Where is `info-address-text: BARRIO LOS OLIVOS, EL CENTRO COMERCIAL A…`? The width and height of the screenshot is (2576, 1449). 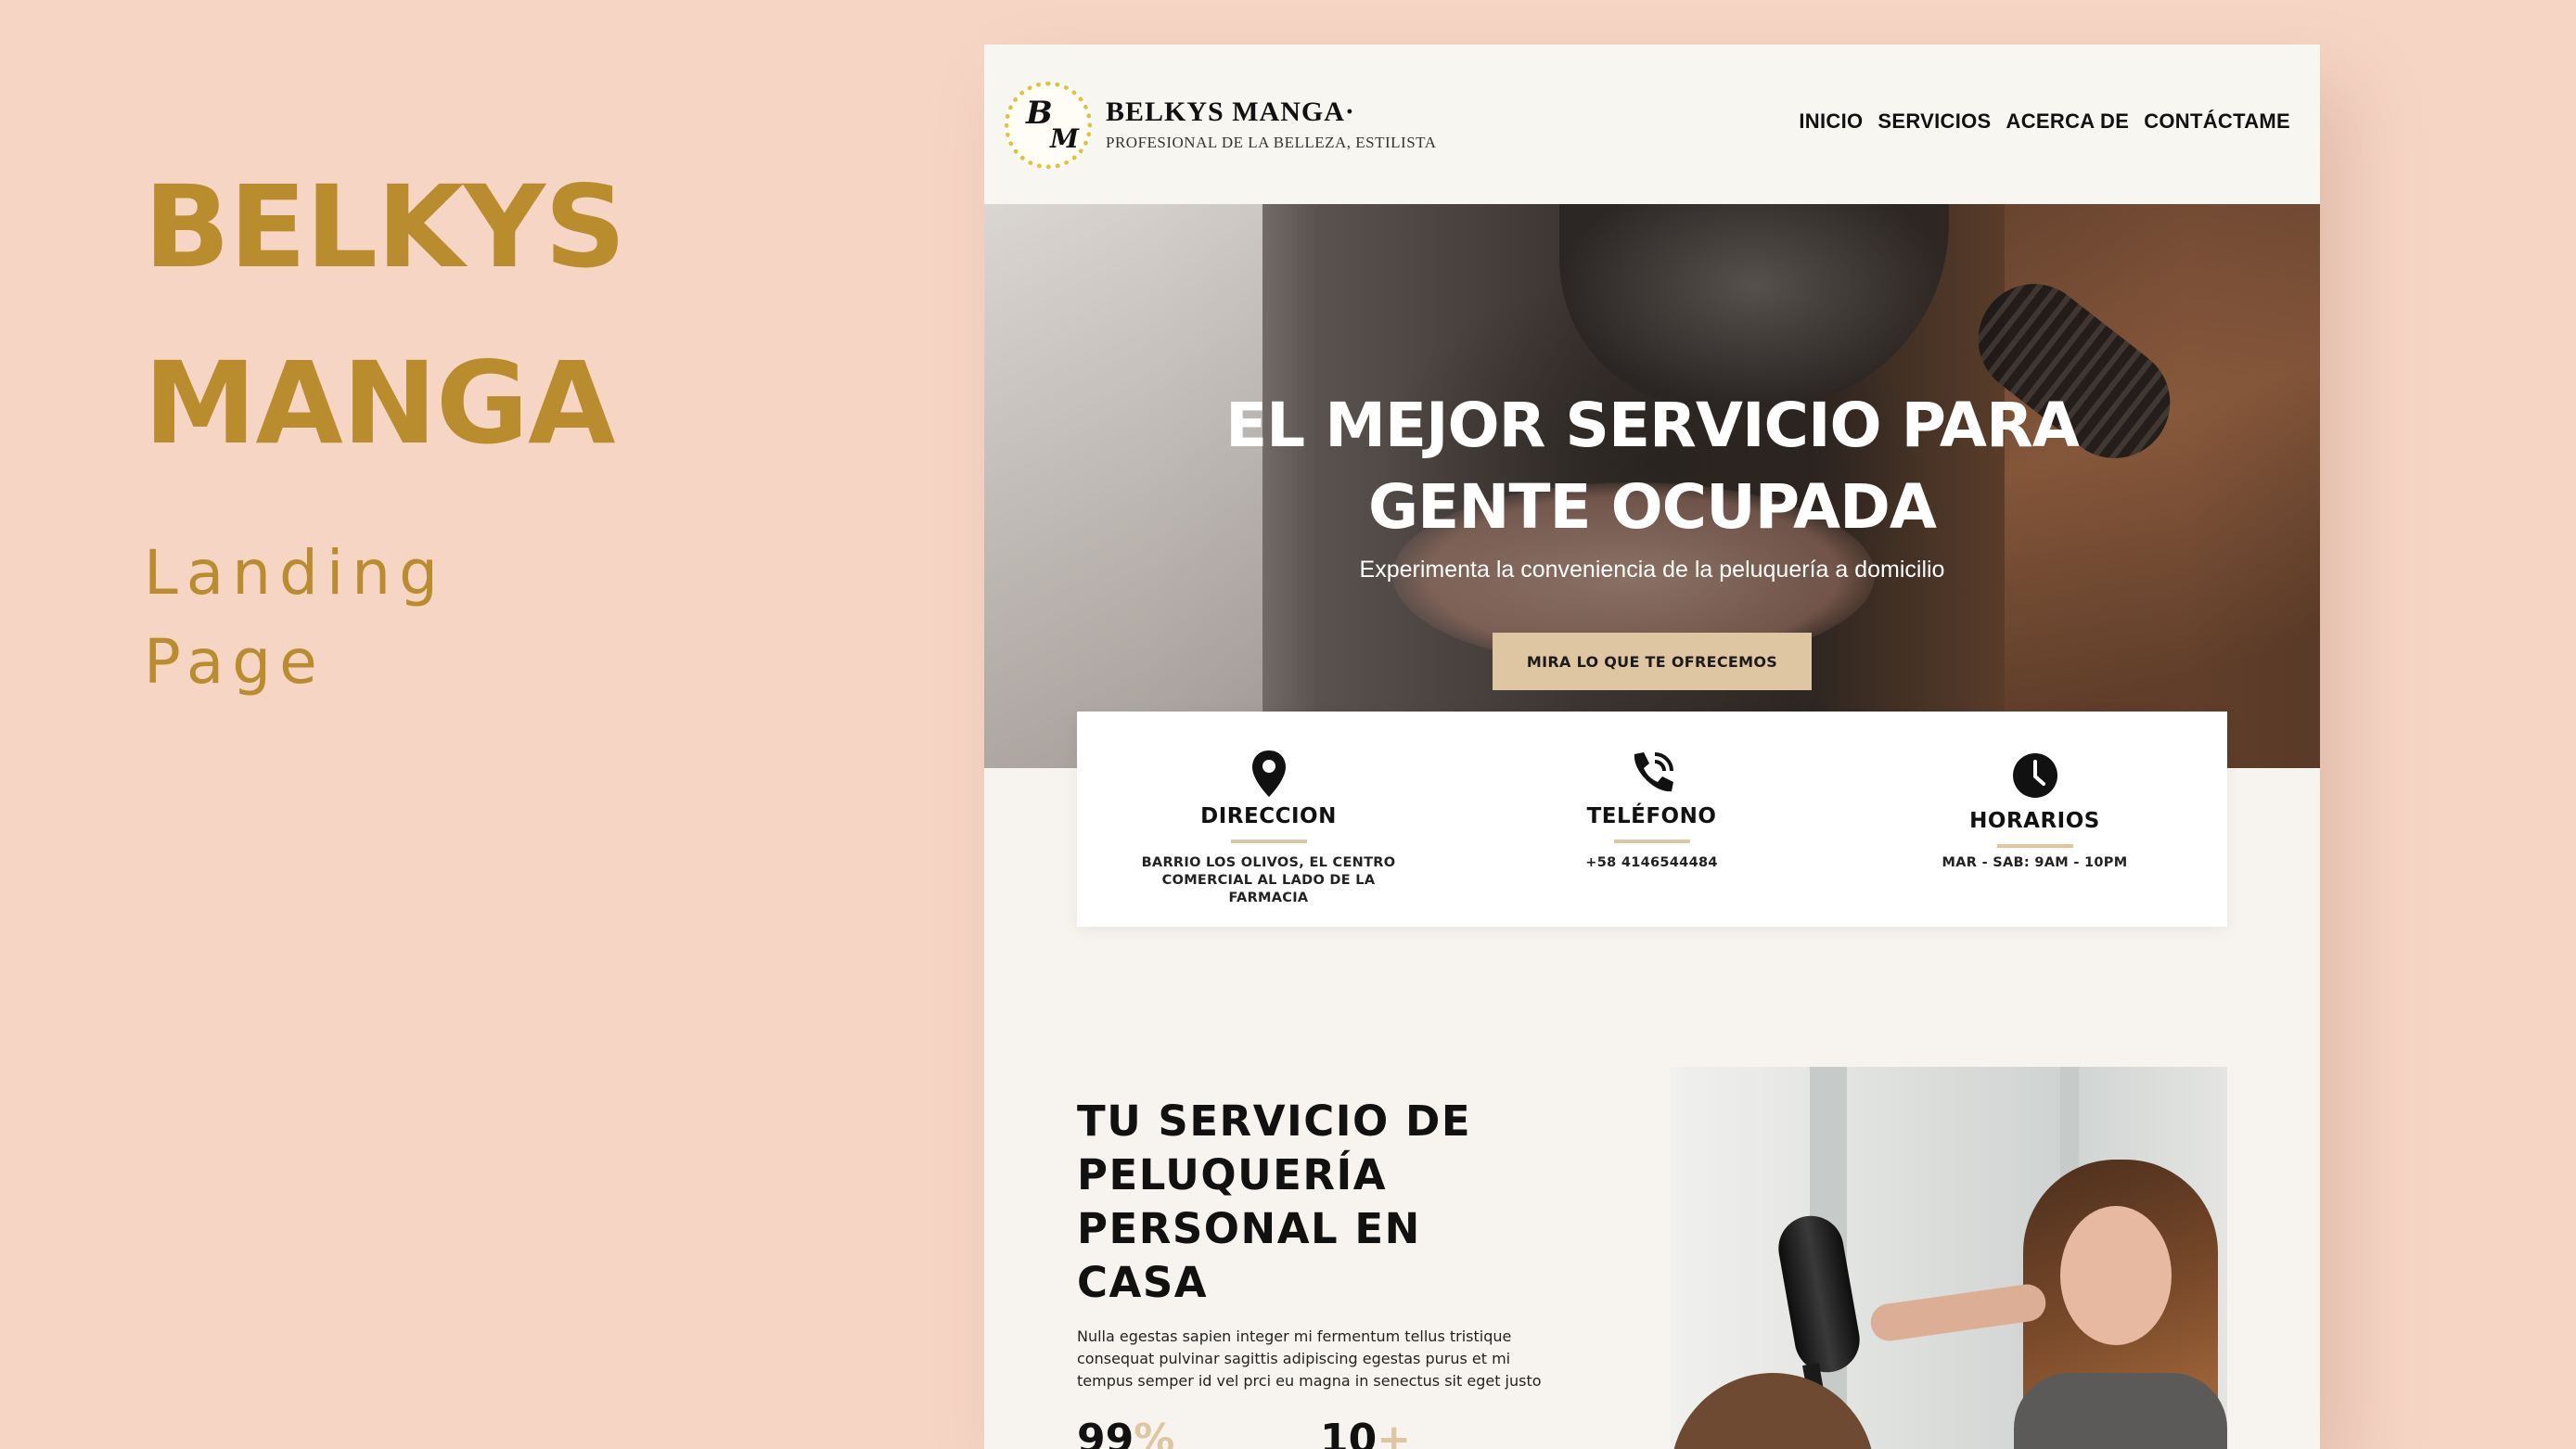
info-address-text: BARRIO LOS OLIVOS, EL CENTRO COMERCIAL A… is located at coordinates (1268, 880).